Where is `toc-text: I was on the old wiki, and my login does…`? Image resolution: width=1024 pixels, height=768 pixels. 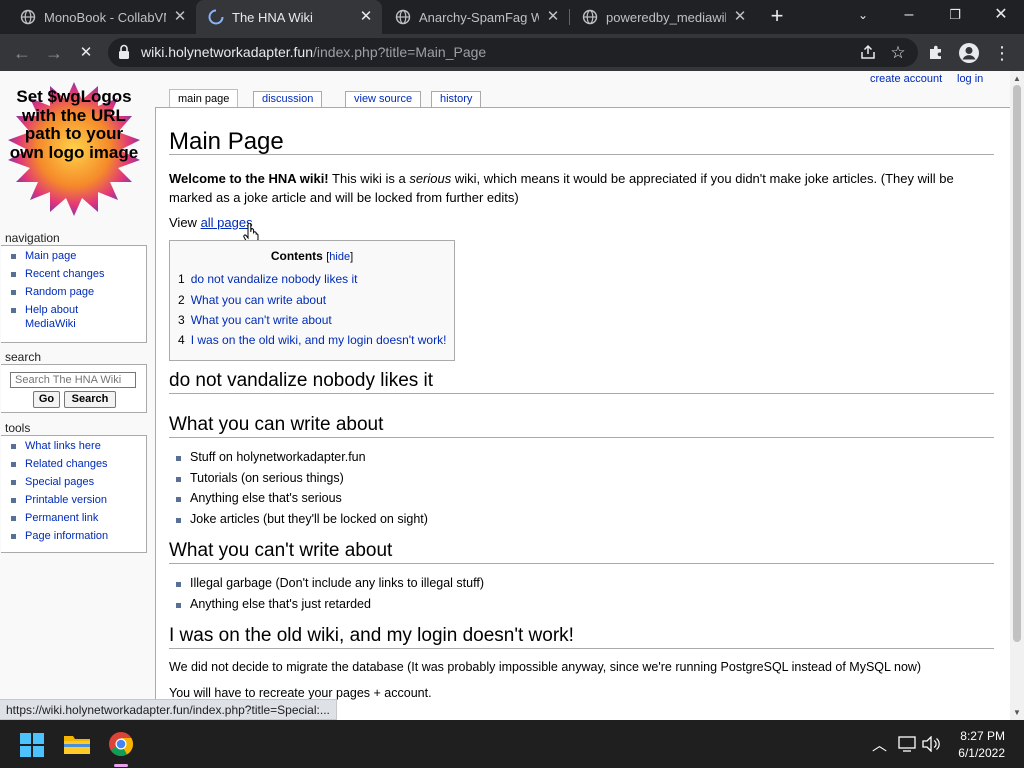
toc-text: I was on the old wiki, and my login does… is located at coordinates (318, 340).